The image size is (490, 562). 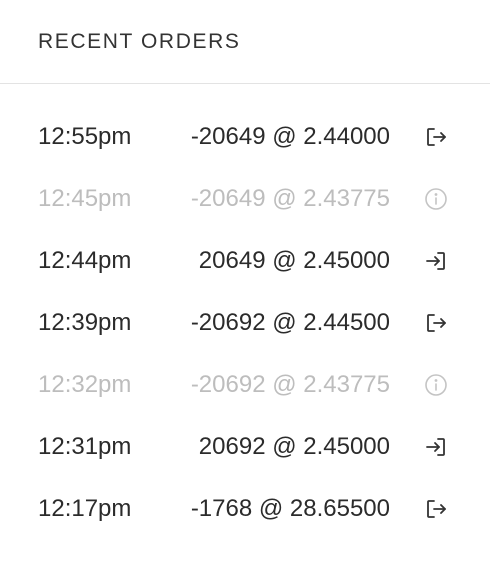 What do you see at coordinates (294, 446) in the screenshot?
I see `order-detail: 20692 @ 2.45000` at bounding box center [294, 446].